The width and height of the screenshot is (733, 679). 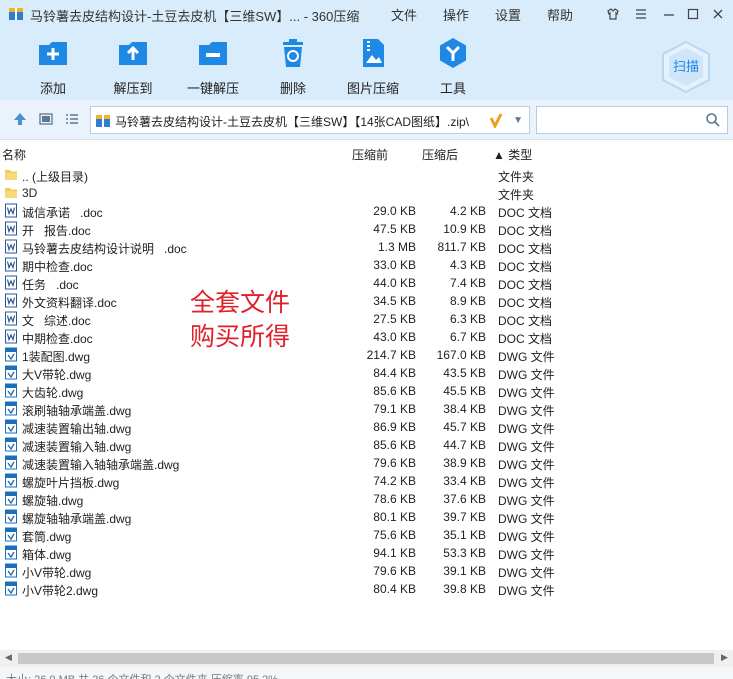 I want to click on file-row: 减速装置输入轴.dwg 85.6 KB 44.7 KB DWG 文件, so click(x=366, y=445).